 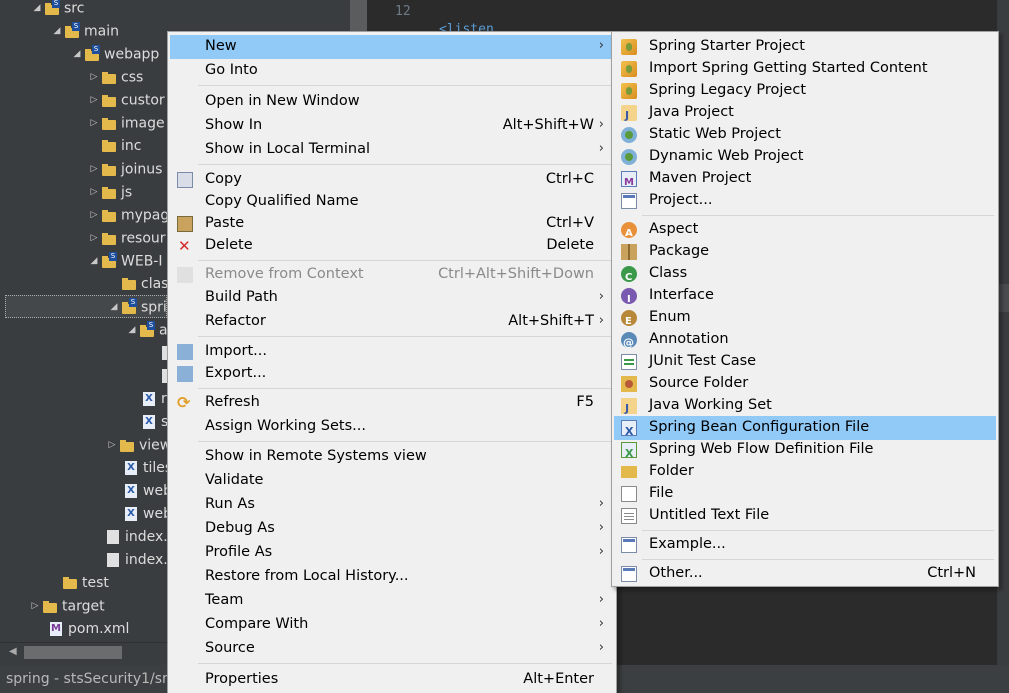 I want to click on menu-item-run-as: Run As ›, so click(x=392, y=505).